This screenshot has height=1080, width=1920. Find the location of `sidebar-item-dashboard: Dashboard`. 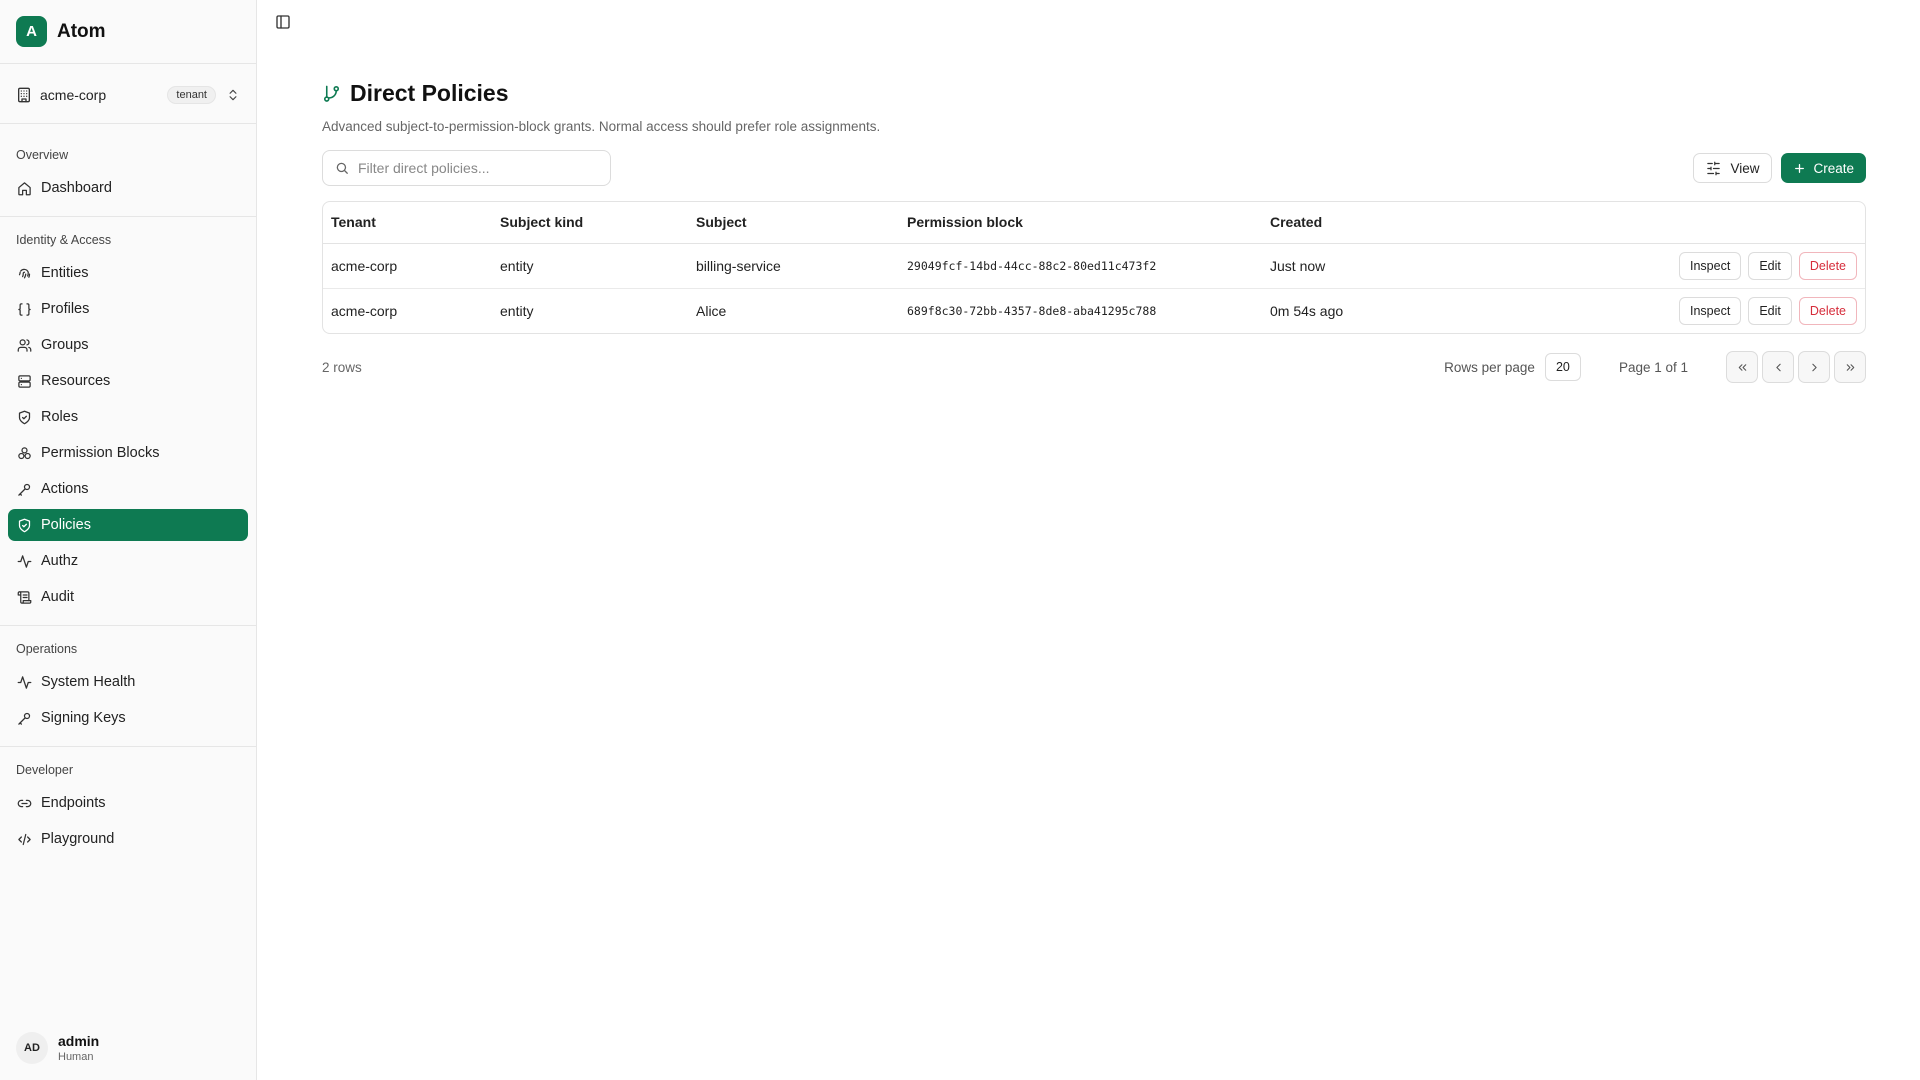

sidebar-item-dashboard: Dashboard is located at coordinates (128, 188).